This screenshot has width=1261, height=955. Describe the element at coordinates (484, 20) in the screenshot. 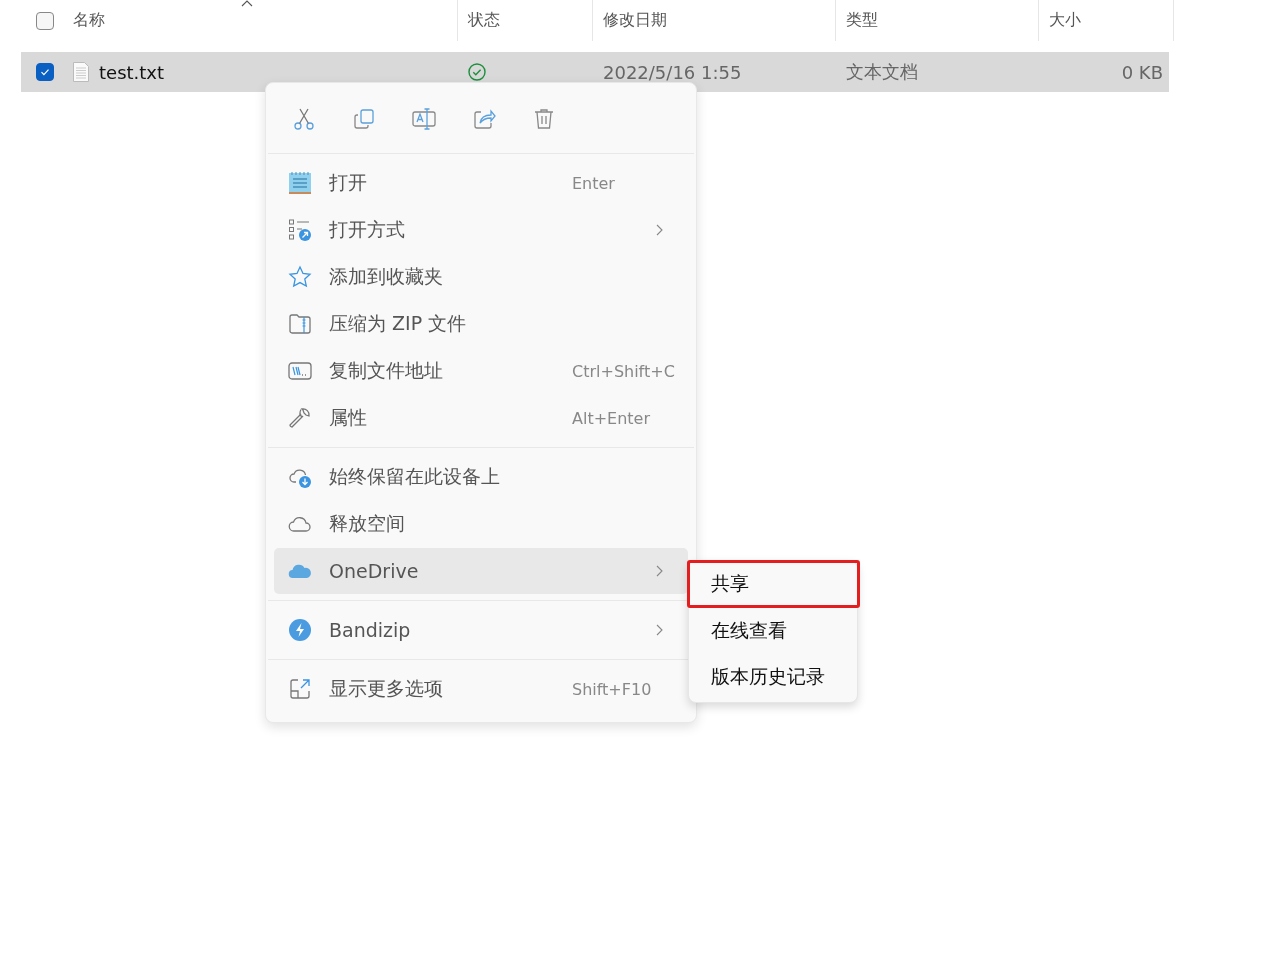

I see `column-header: 状态` at that location.